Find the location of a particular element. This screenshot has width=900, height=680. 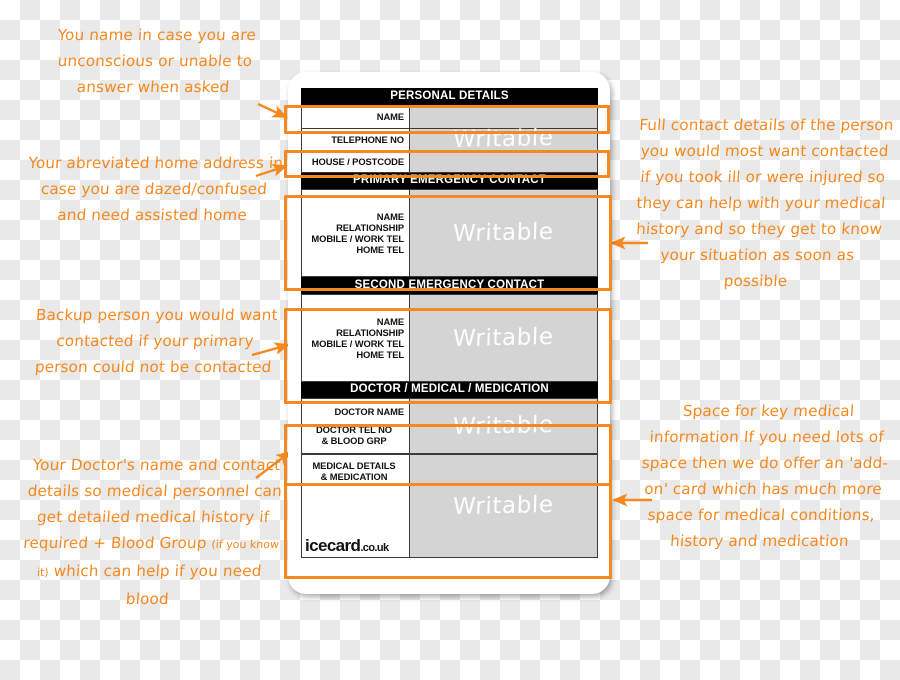

row-doctor-labels: DOCTOR NAME DOCTOR TEL NO & BLOOD GRP is located at coordinates (356, 426).